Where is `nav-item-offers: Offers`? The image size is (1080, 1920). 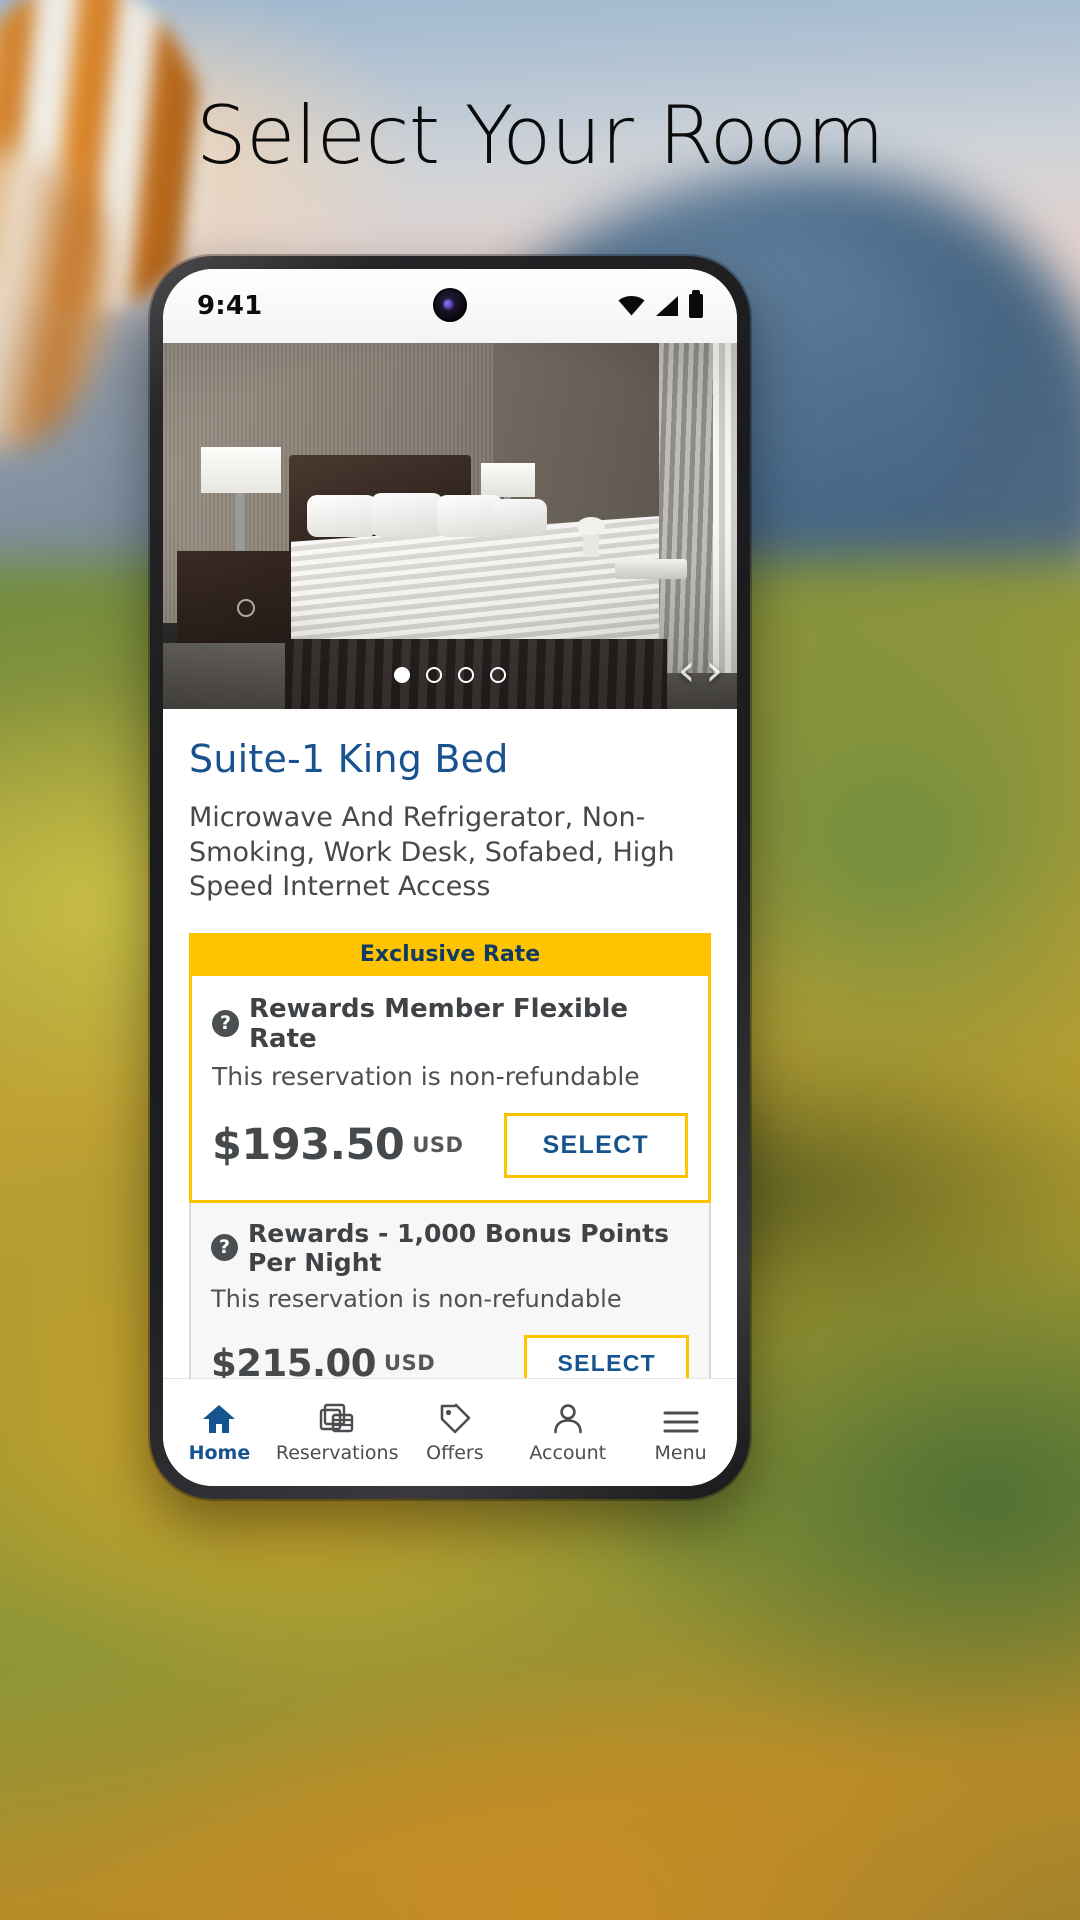
nav-item-offers: Offers is located at coordinates (454, 1432).